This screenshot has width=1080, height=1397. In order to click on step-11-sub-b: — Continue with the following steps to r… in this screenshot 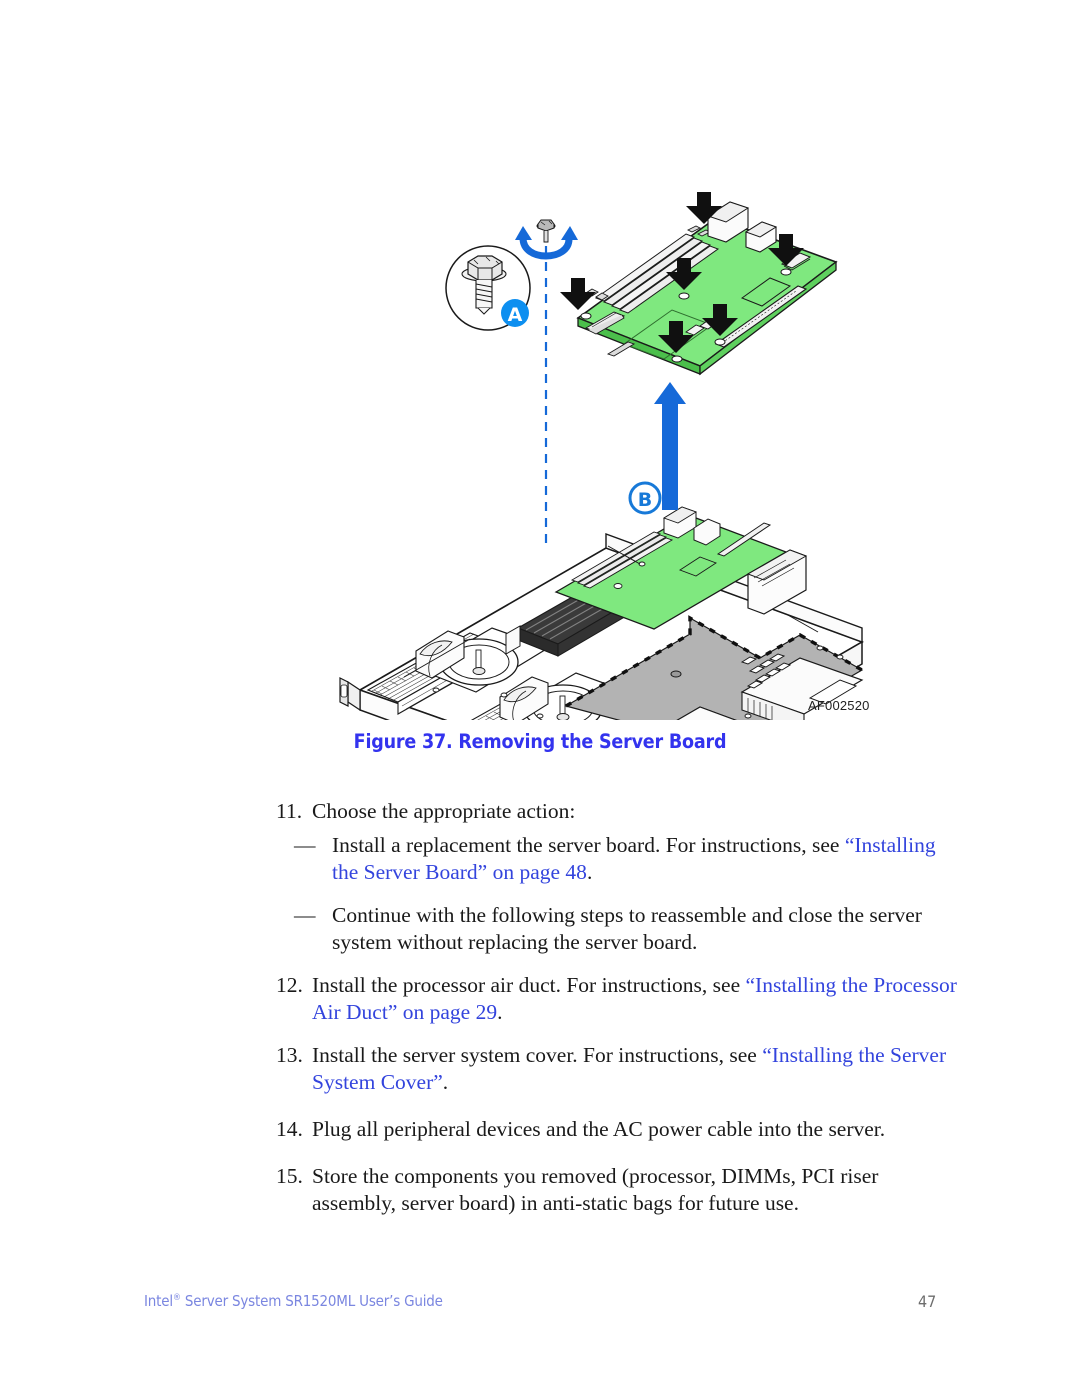, I will do `click(540, 929)`.